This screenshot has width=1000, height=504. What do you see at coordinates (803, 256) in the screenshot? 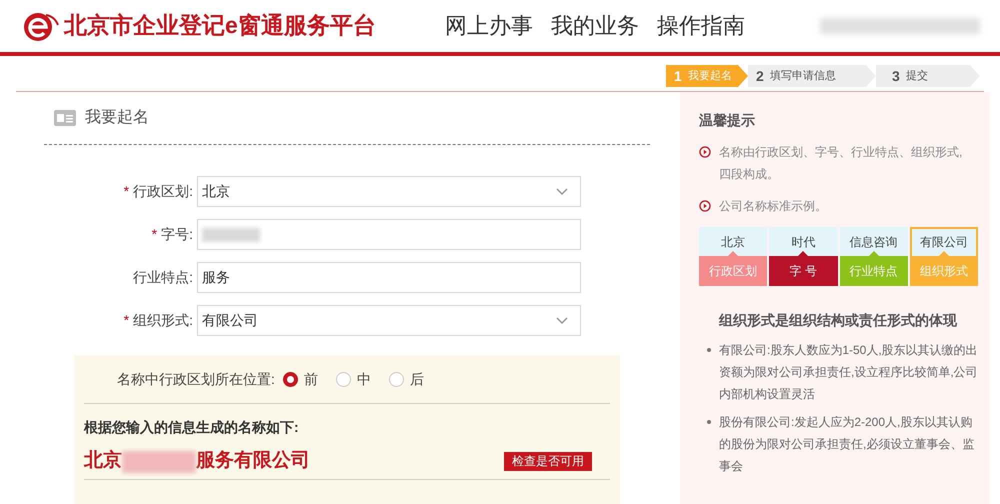
I see `example-segment: 时代 字 号` at bounding box center [803, 256].